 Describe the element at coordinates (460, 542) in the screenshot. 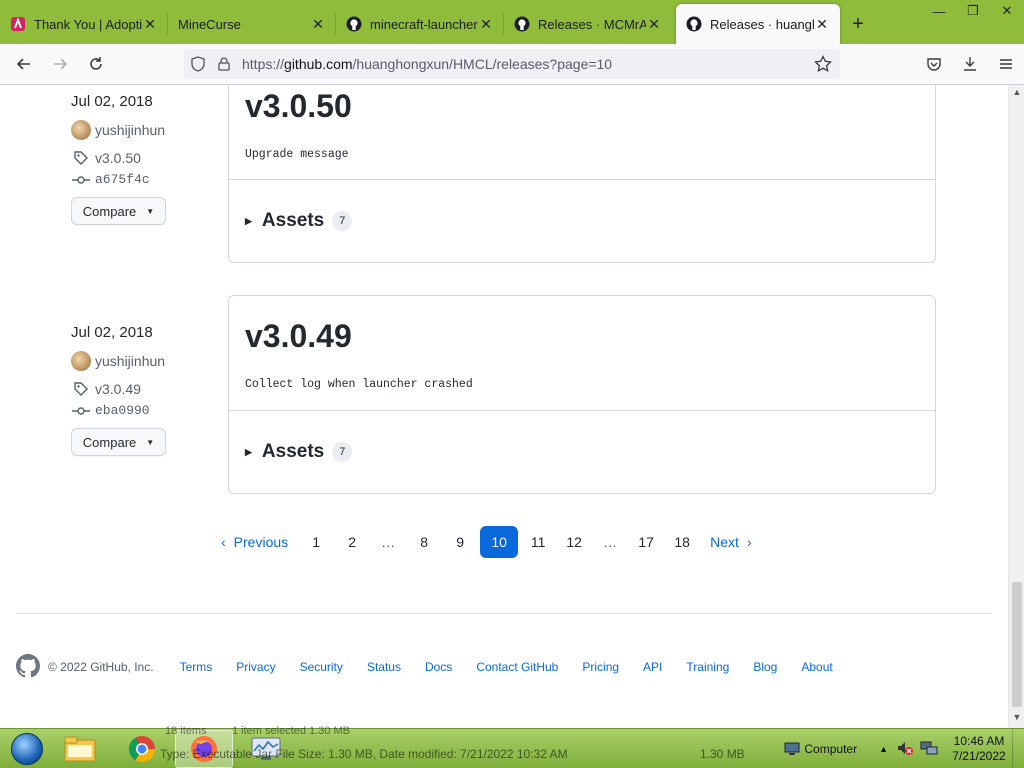

I see `page-link: 9` at that location.